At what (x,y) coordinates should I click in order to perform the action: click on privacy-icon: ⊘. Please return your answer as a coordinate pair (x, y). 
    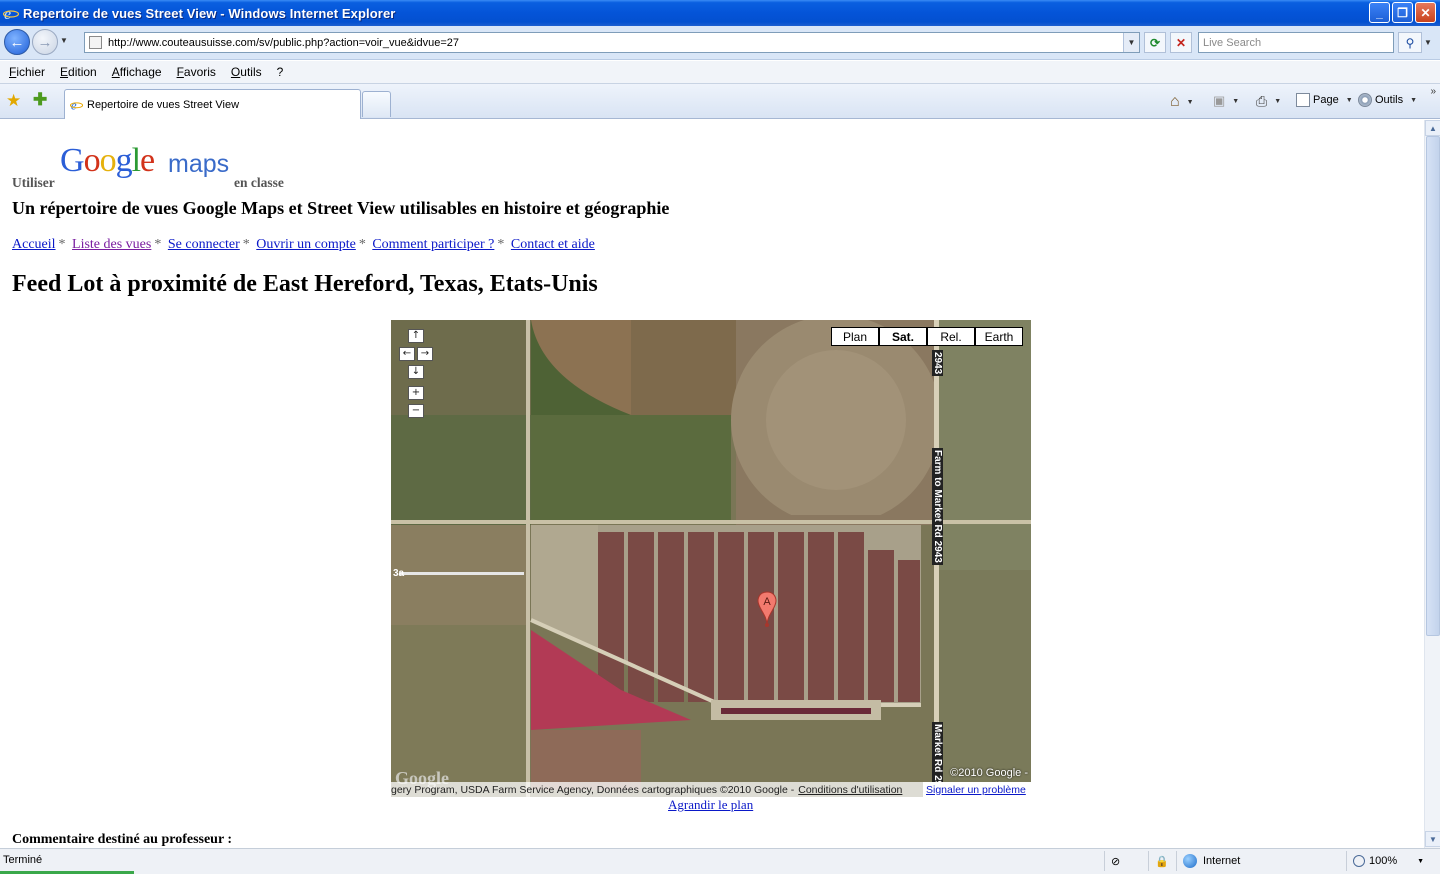
    Looking at the image, I should click on (1125, 861).